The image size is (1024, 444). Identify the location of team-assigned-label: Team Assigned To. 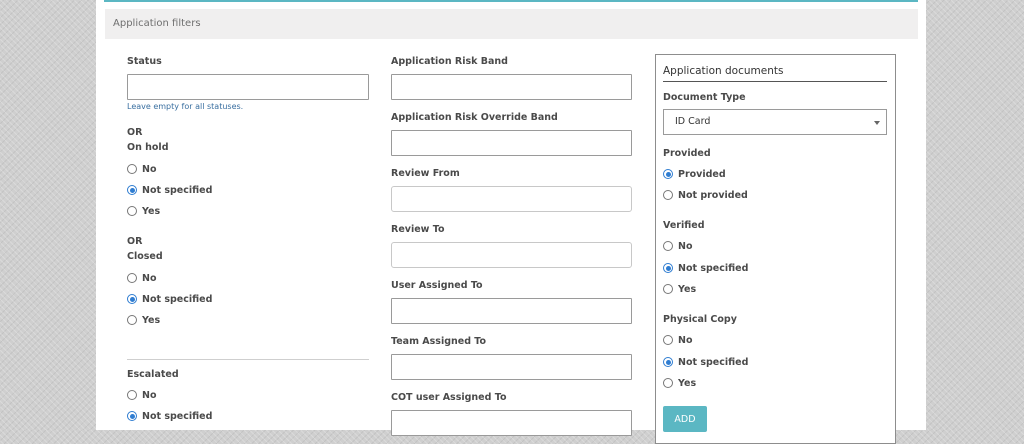
(439, 341).